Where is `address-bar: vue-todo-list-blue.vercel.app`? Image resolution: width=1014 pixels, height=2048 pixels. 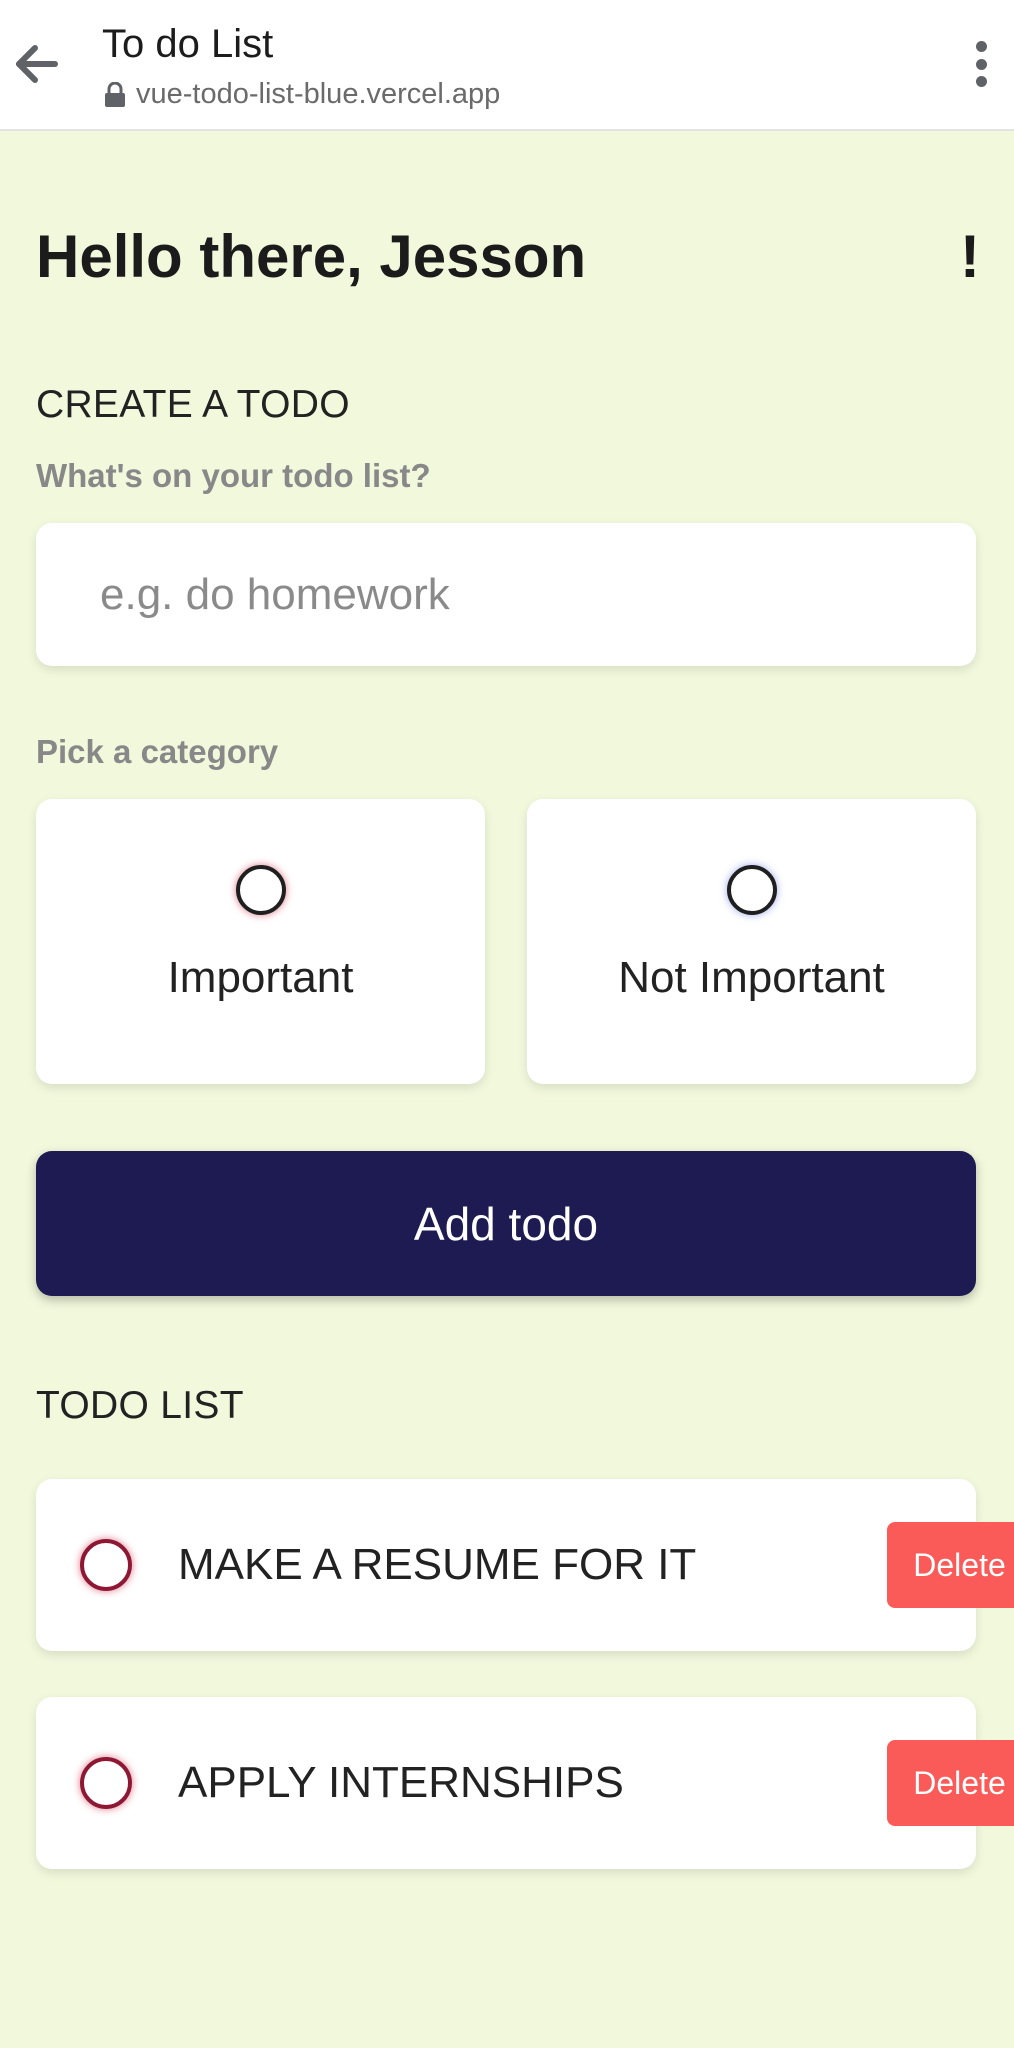
address-bar: vue-todo-list-blue.vercel.app is located at coordinates (302, 94).